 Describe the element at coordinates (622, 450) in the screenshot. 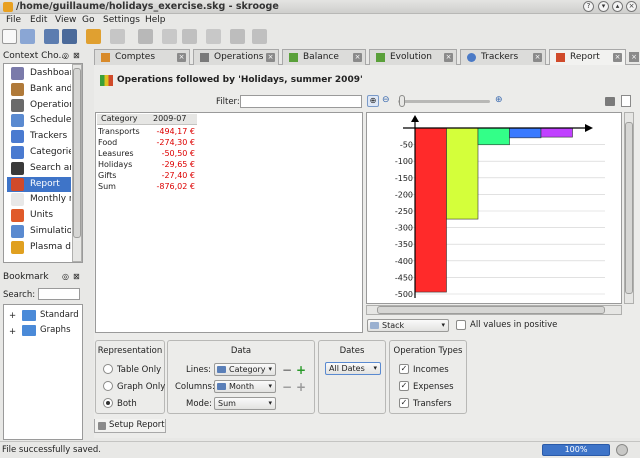

I see `stop-icon` at that location.